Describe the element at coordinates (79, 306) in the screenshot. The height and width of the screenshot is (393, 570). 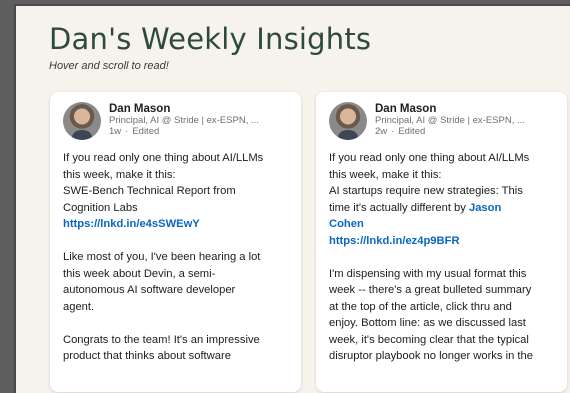
I see `post-text-line: agent.` at that location.